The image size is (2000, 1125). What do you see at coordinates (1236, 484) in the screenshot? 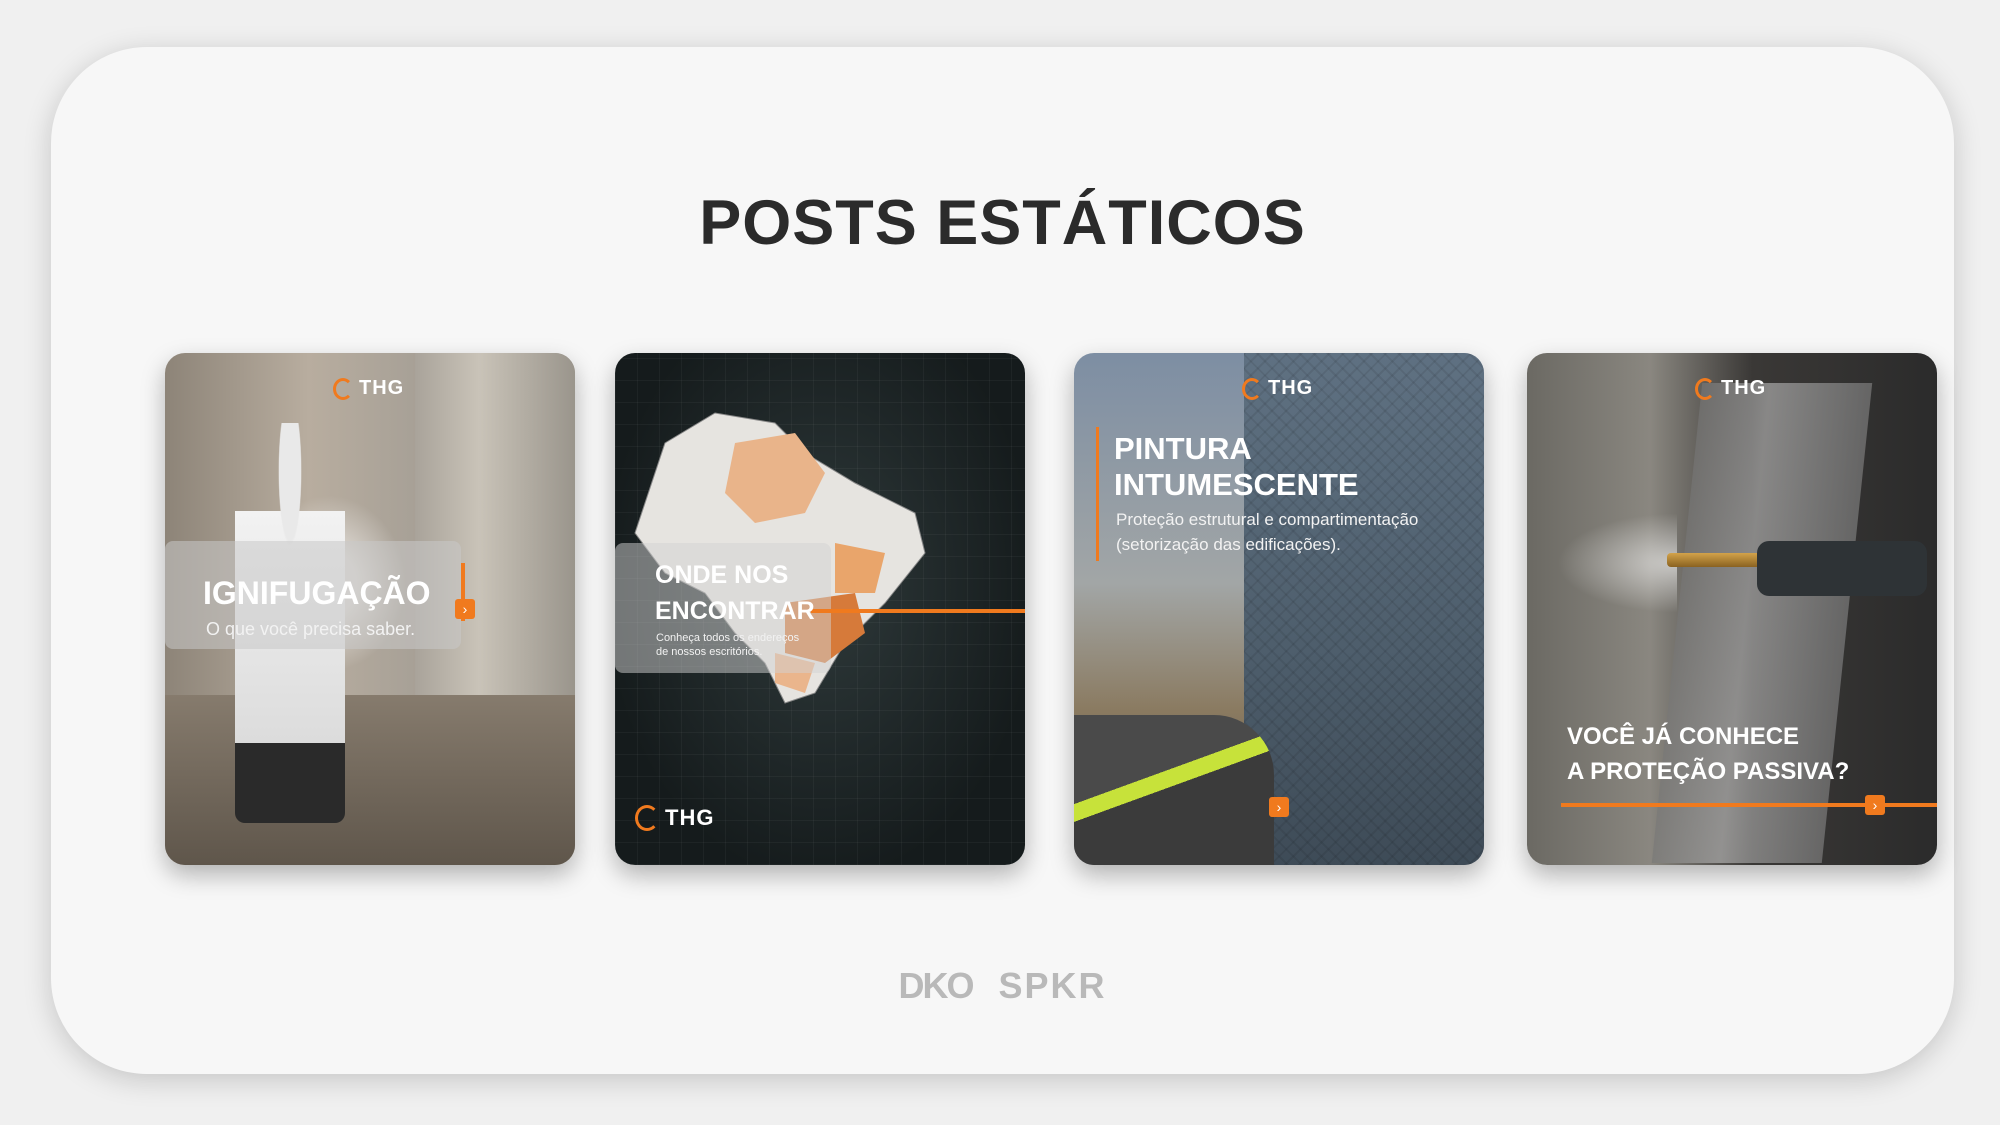
I see `heading-line-2: INTUMESCENTE` at bounding box center [1236, 484].